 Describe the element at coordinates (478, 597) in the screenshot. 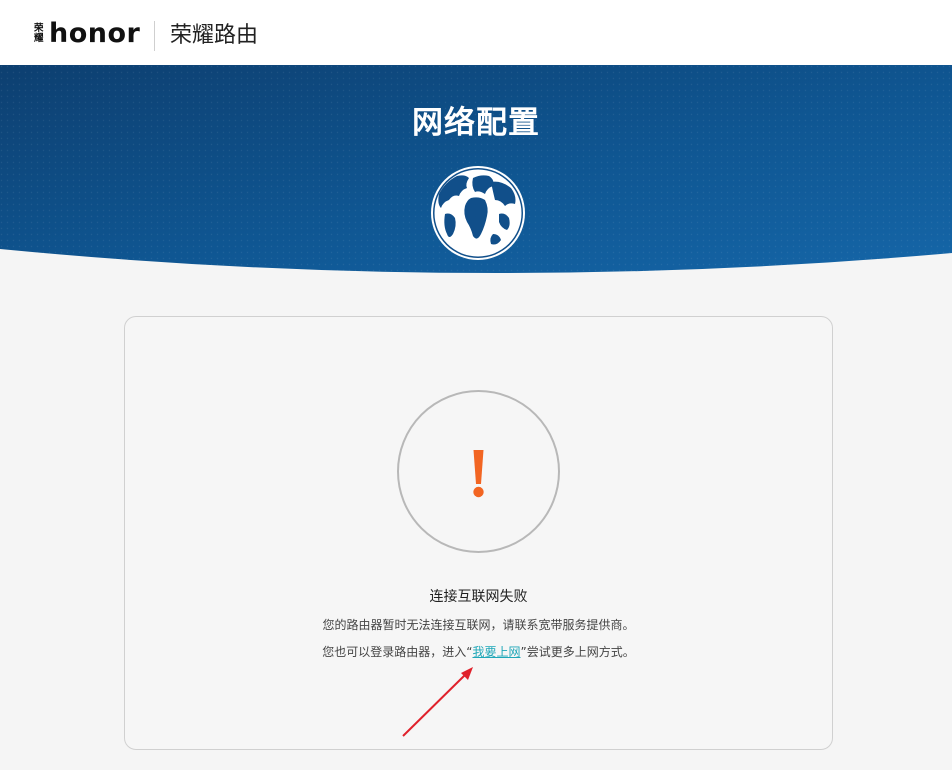

I see `status-title: 连接互联网失败` at that location.